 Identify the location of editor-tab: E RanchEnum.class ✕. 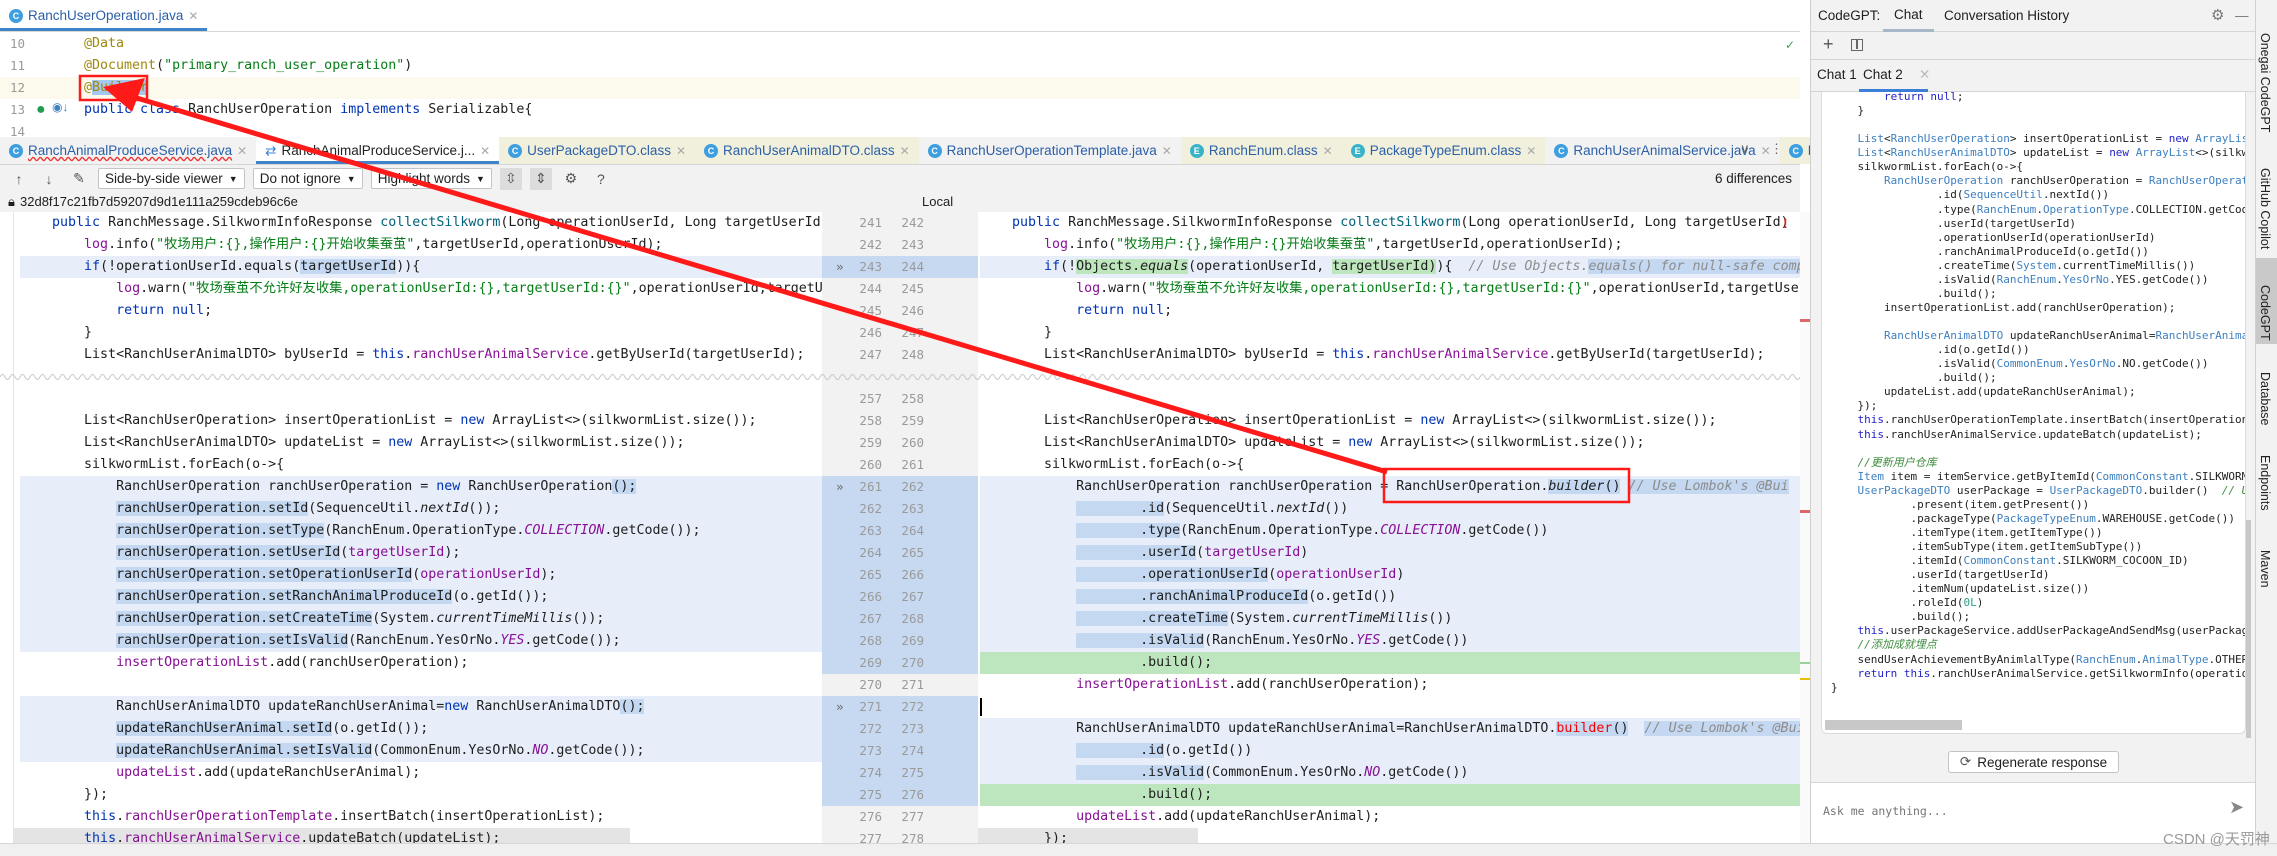
(1261, 150).